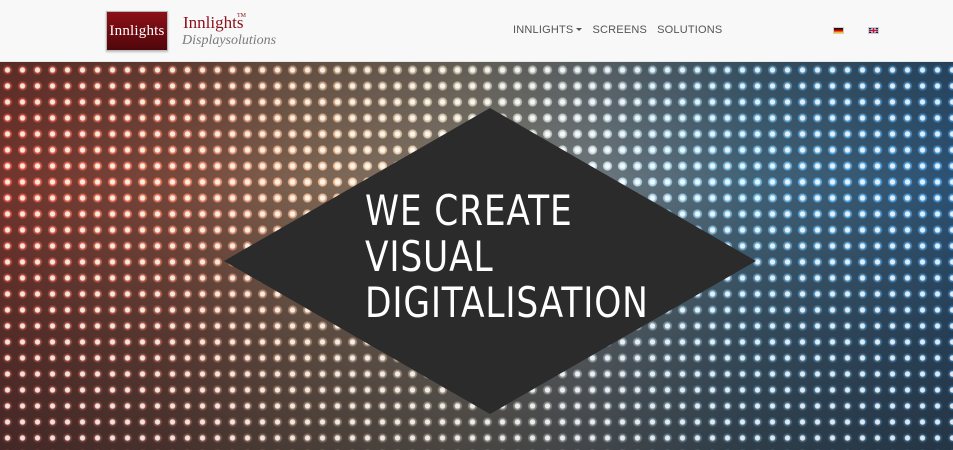 The height and width of the screenshot is (450, 953). Describe the element at coordinates (429, 256) in the screenshot. I see `hero-headline-line-2: VISUAL` at that location.